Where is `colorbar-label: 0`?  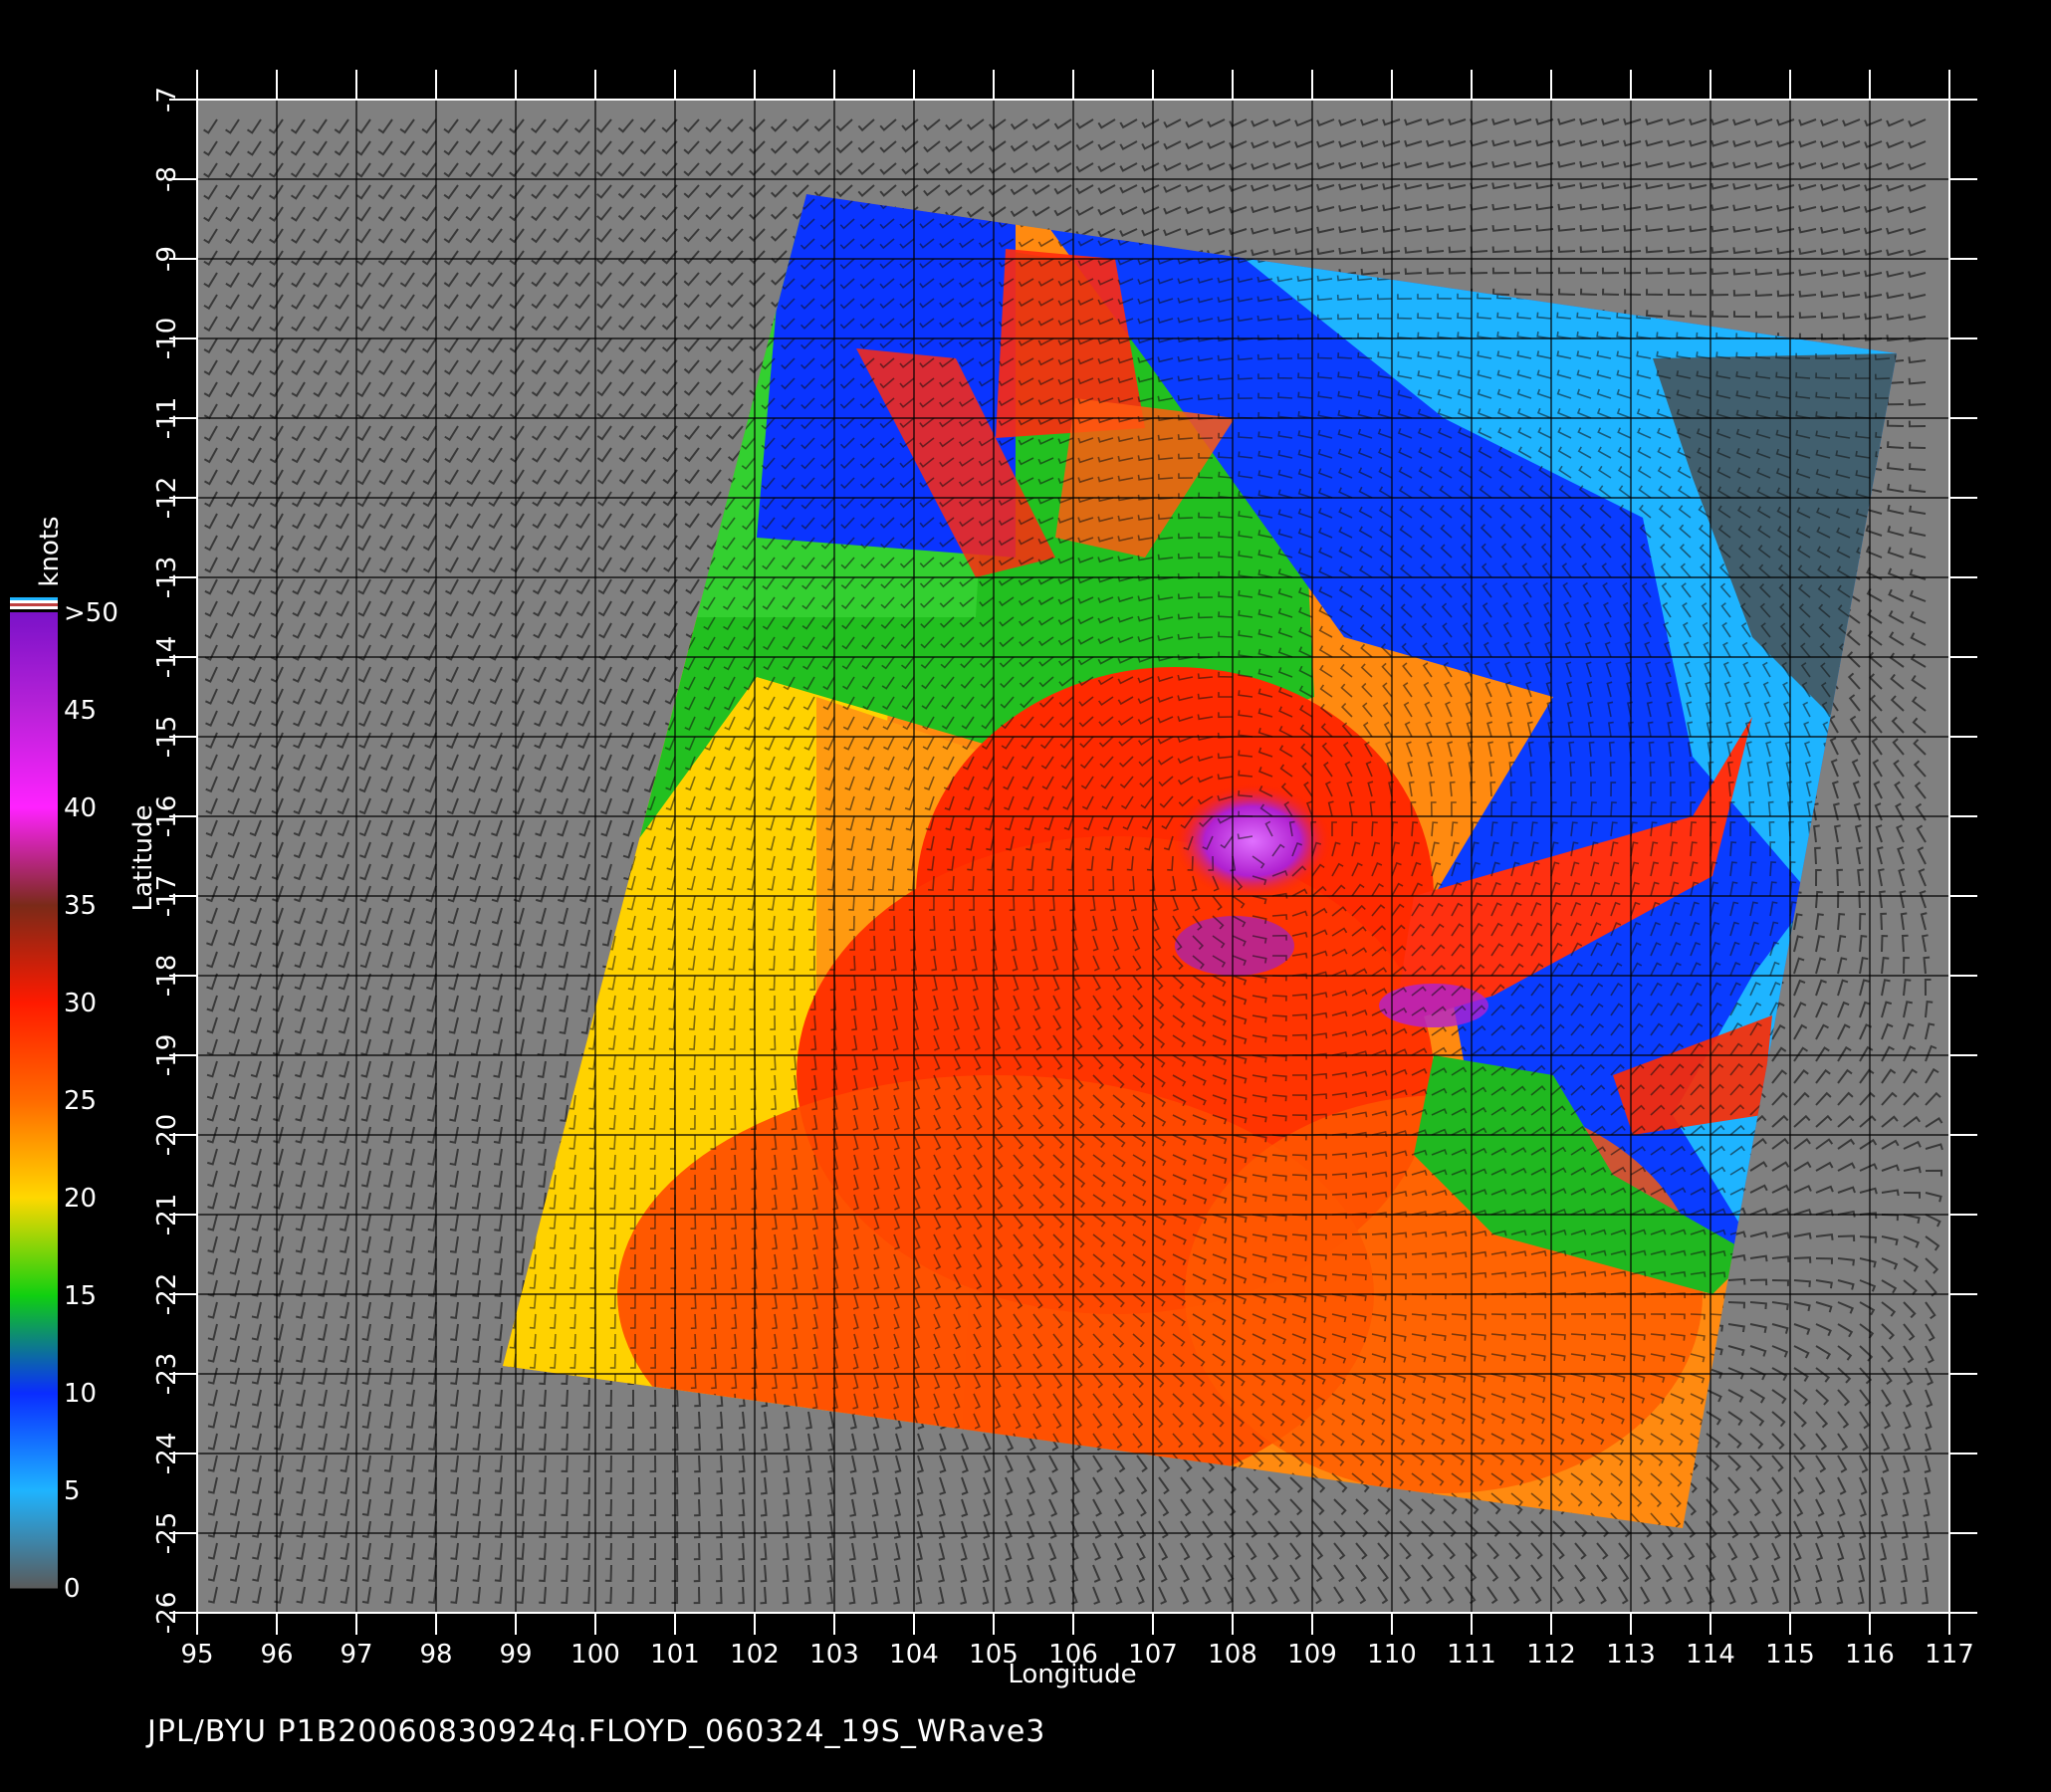 colorbar-label: 0 is located at coordinates (72, 1589).